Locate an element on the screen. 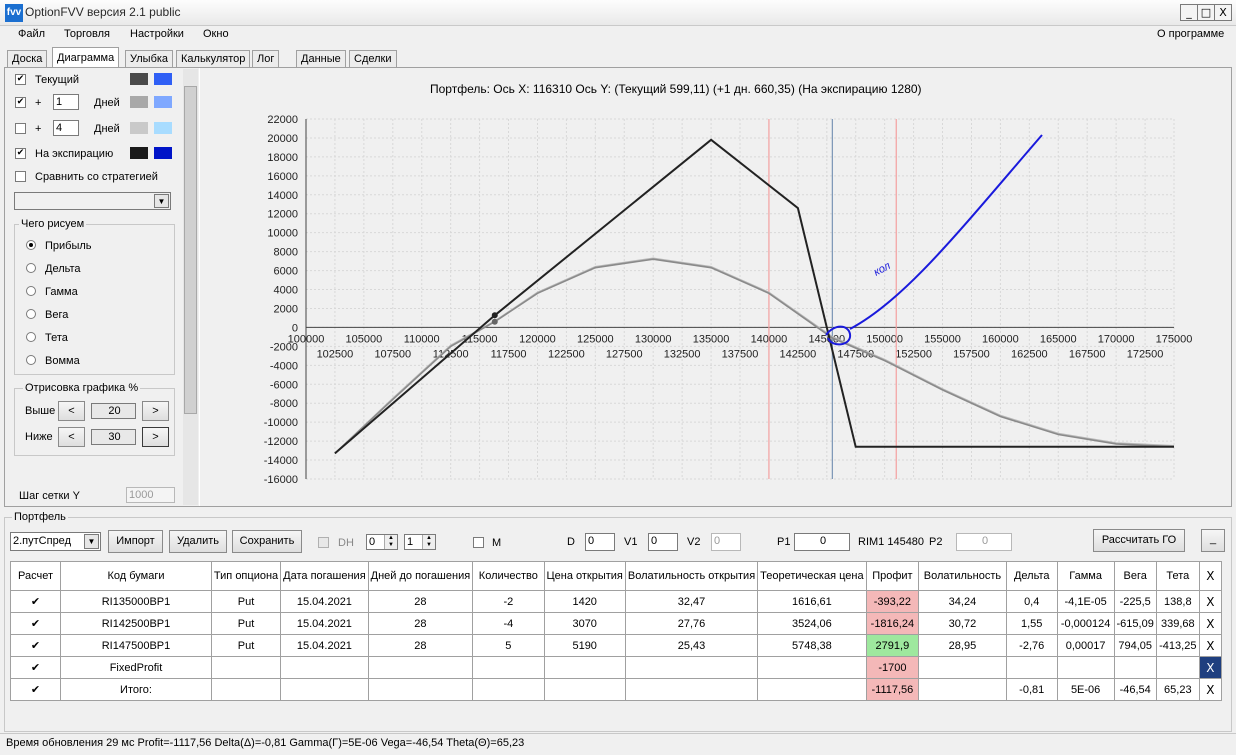  y-tick-label: 18000 is located at coordinates (282, 158).